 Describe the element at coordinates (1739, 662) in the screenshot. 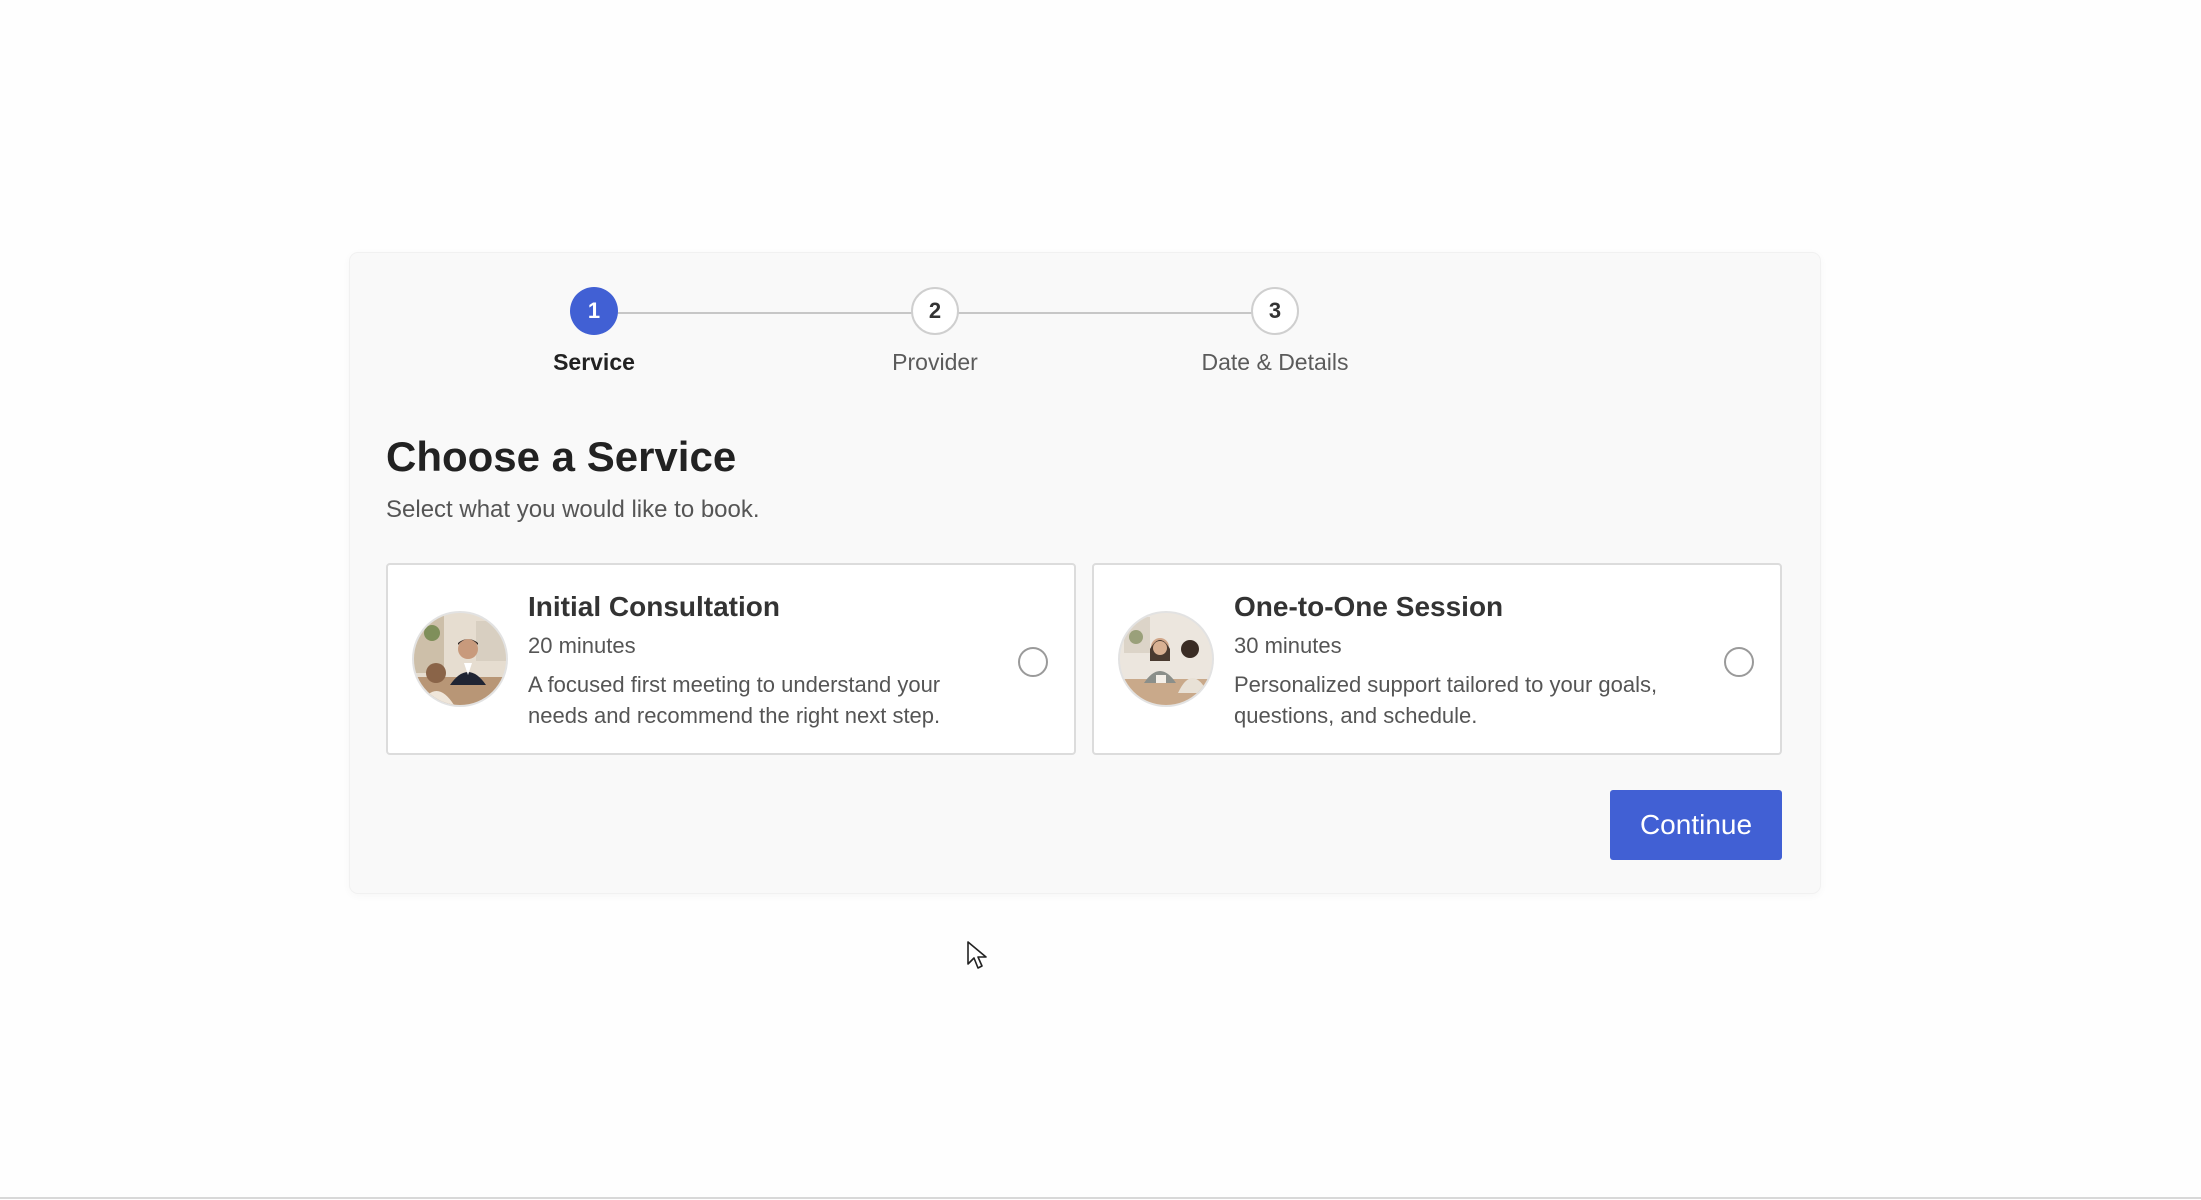

I see `service-radio-one-to-one-session` at that location.